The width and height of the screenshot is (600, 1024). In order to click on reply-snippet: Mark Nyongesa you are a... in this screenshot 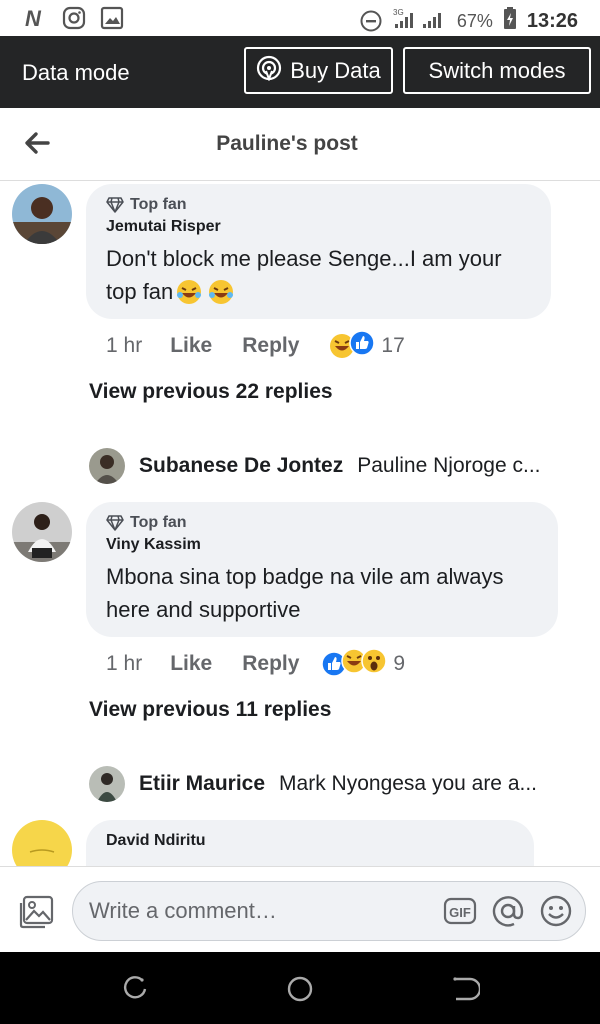, I will do `click(408, 783)`.